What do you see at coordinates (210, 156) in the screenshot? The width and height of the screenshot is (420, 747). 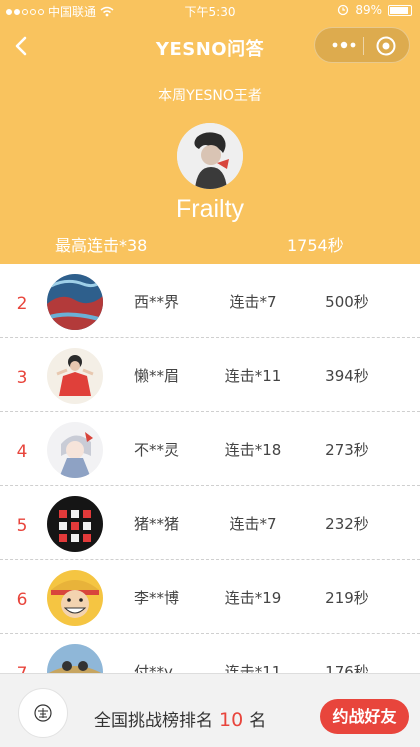 I see `king-avatar` at bounding box center [210, 156].